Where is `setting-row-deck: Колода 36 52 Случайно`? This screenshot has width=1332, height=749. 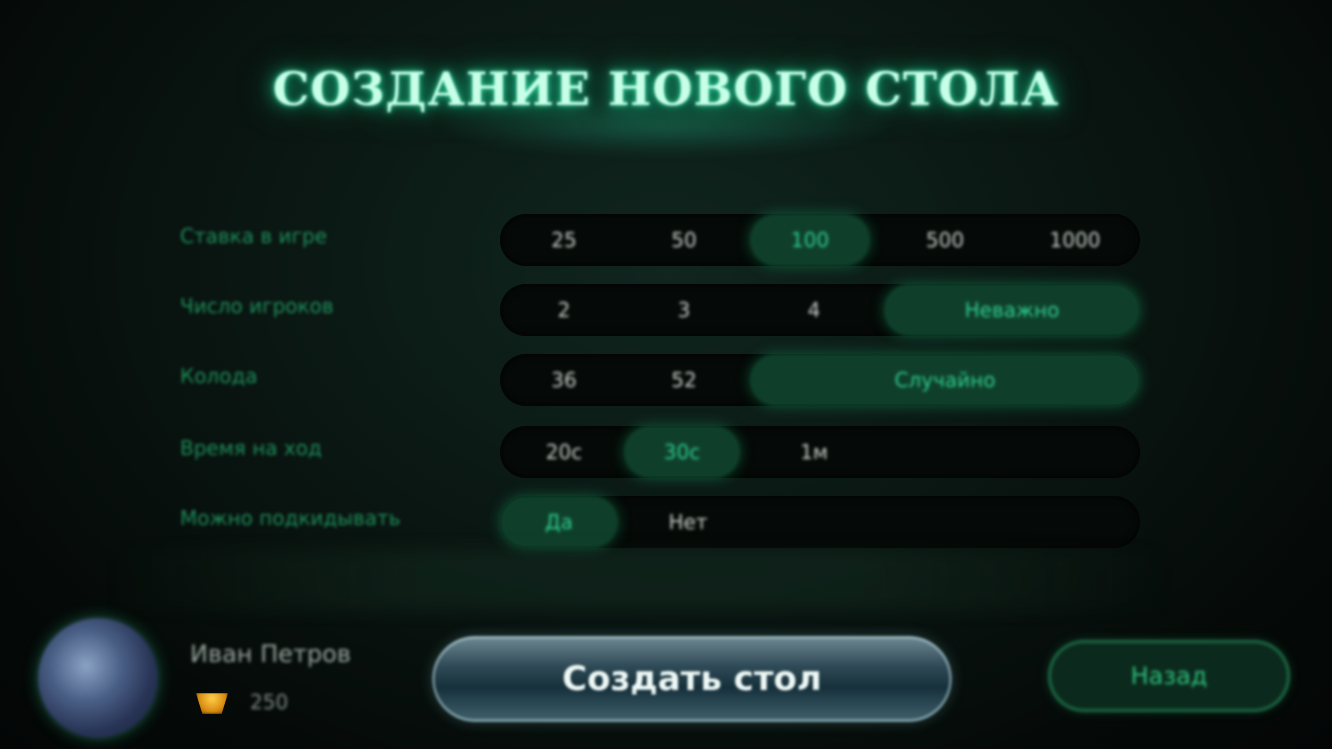
setting-row-deck: Колода 36 52 Случайно is located at coordinates (665, 377).